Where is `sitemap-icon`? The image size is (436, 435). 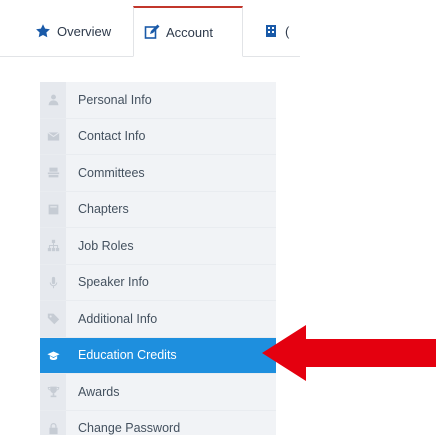
sitemap-icon is located at coordinates (53, 246).